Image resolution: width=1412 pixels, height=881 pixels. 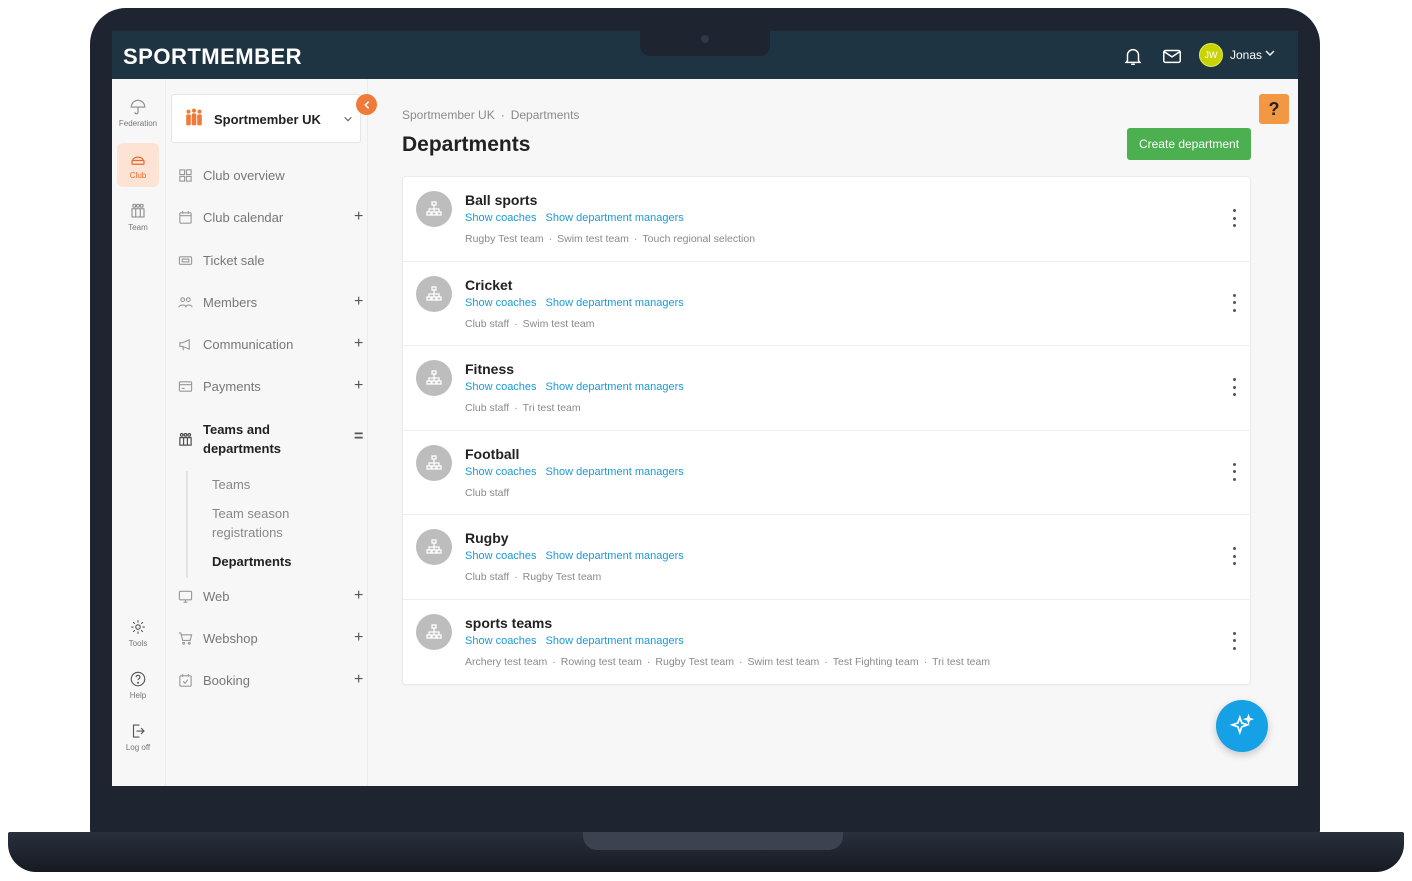 What do you see at coordinates (138, 160) in the screenshot?
I see `club-icon` at bounding box center [138, 160].